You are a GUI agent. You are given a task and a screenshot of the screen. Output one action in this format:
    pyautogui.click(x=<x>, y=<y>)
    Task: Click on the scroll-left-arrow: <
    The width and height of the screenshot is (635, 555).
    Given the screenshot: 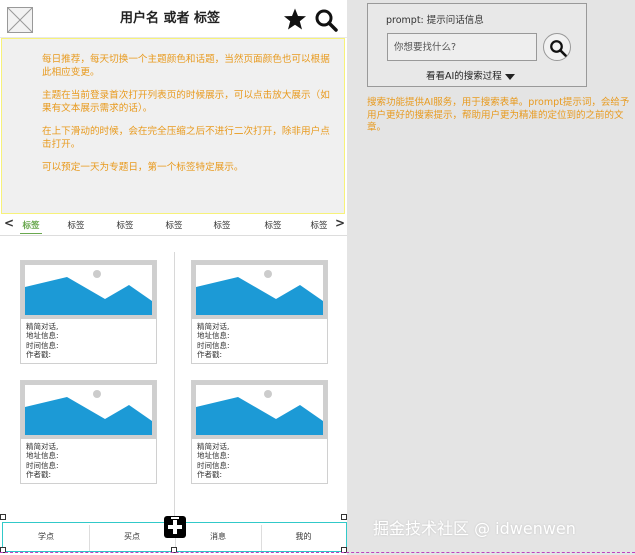 What is the action you would take?
    pyautogui.click(x=9, y=223)
    